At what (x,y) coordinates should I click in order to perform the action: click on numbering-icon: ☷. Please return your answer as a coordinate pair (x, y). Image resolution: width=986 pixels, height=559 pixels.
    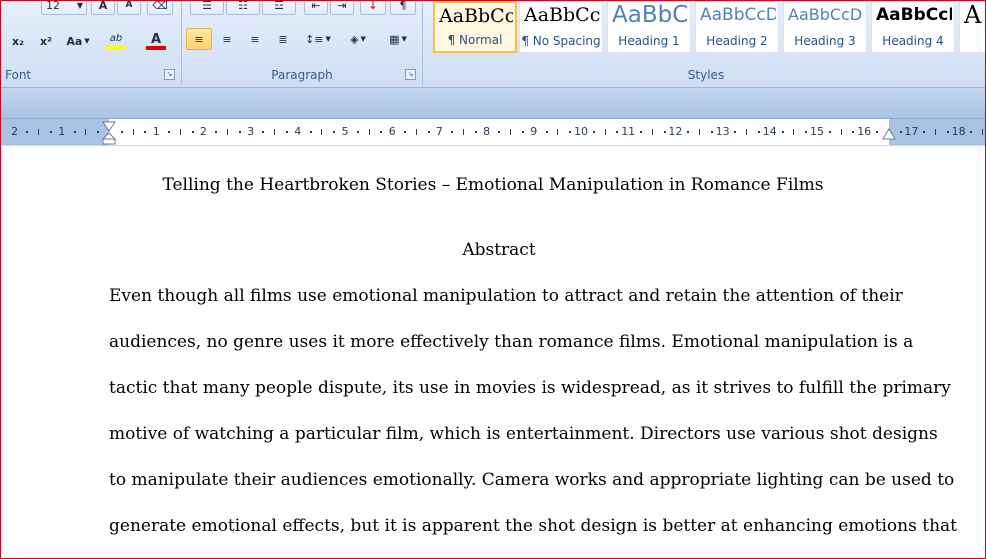
    Looking at the image, I should click on (243, 6).